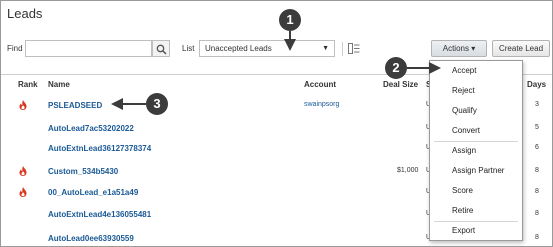  I want to click on lead-name-link: AutoLead7ac53202022, so click(91, 128).